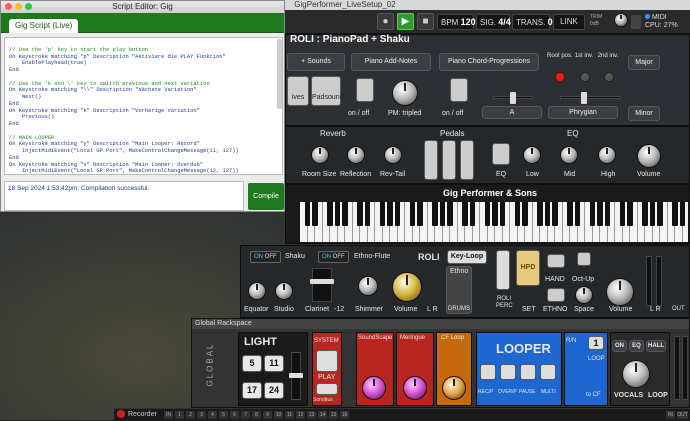 The height and width of the screenshot is (421, 690). I want to click on ethno-toggle, so click(556, 295).